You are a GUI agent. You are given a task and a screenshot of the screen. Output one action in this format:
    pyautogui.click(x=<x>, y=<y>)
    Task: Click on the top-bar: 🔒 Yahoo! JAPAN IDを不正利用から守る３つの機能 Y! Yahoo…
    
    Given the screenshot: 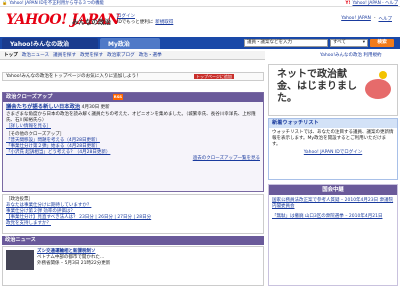 What is the action you would take?
    pyautogui.click(x=200, y=3)
    